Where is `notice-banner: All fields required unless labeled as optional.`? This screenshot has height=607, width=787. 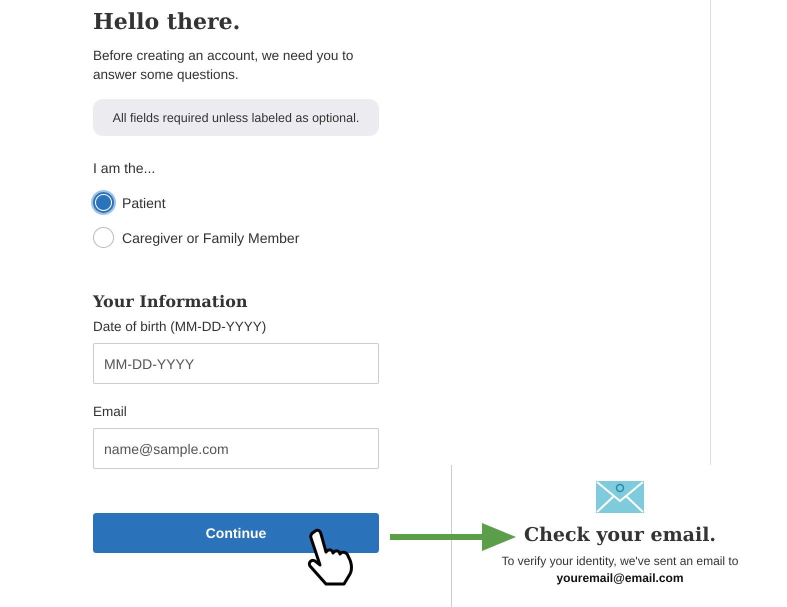
notice-banner: All fields required unless labeled as optional. is located at coordinates (236, 117).